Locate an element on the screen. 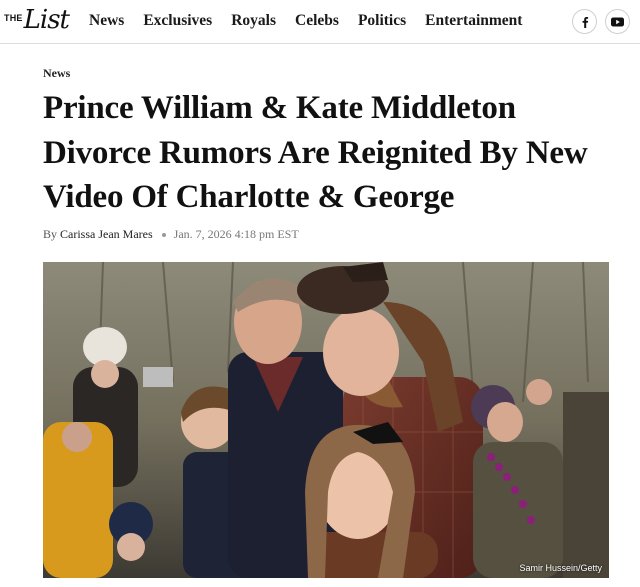 This screenshot has height=587, width=640. nav-item-royals: Royals is located at coordinates (253, 21).